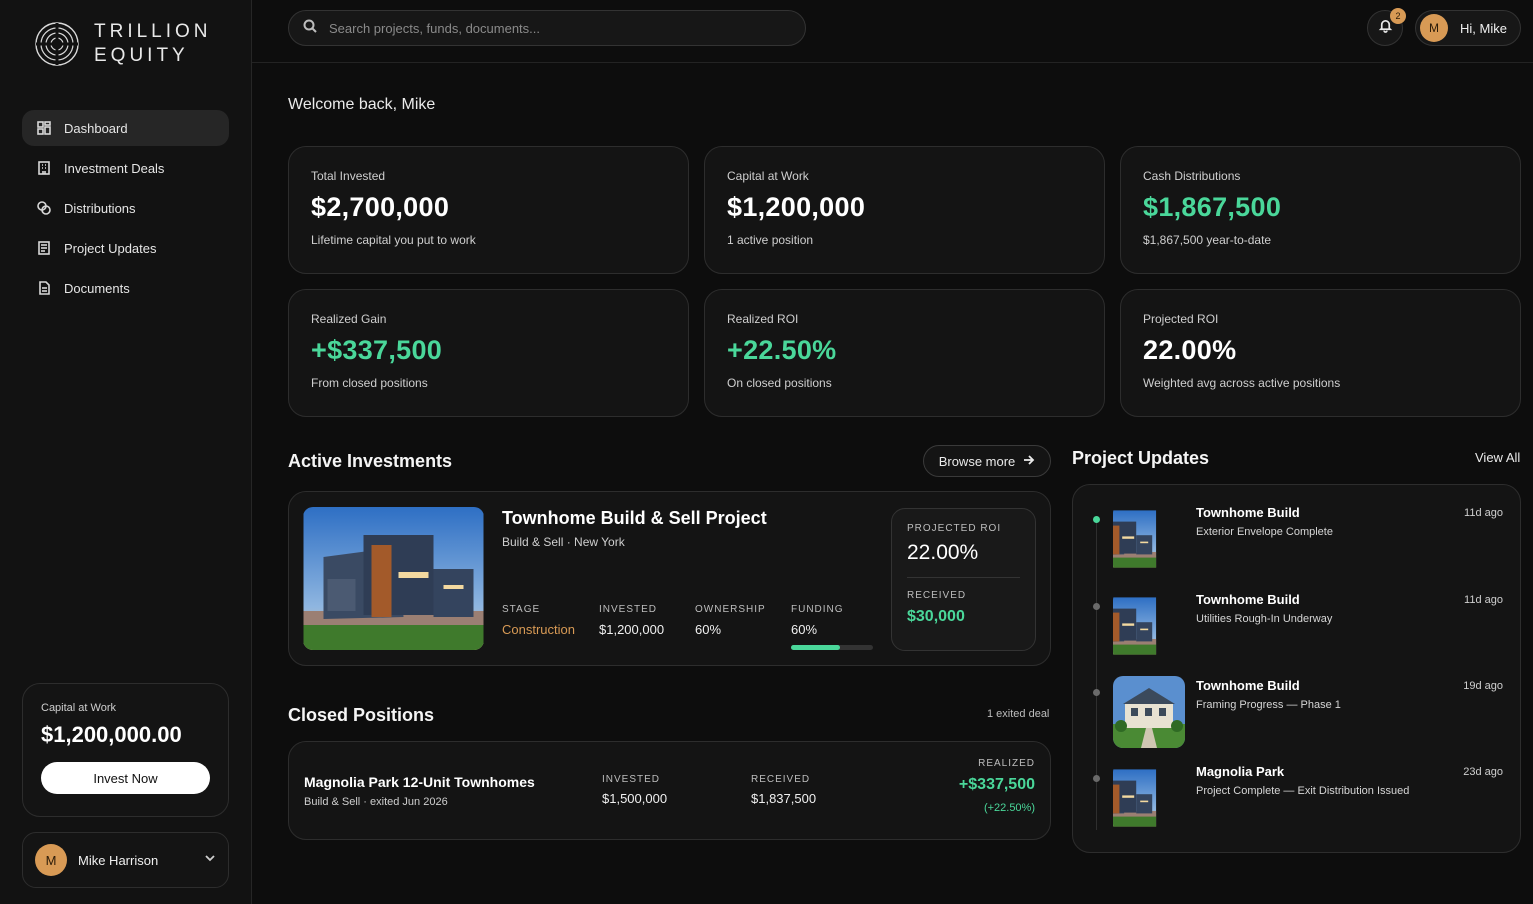 This screenshot has width=1533, height=904. Describe the element at coordinates (817, 609) in the screenshot. I see `metric-key: FUNDING` at that location.